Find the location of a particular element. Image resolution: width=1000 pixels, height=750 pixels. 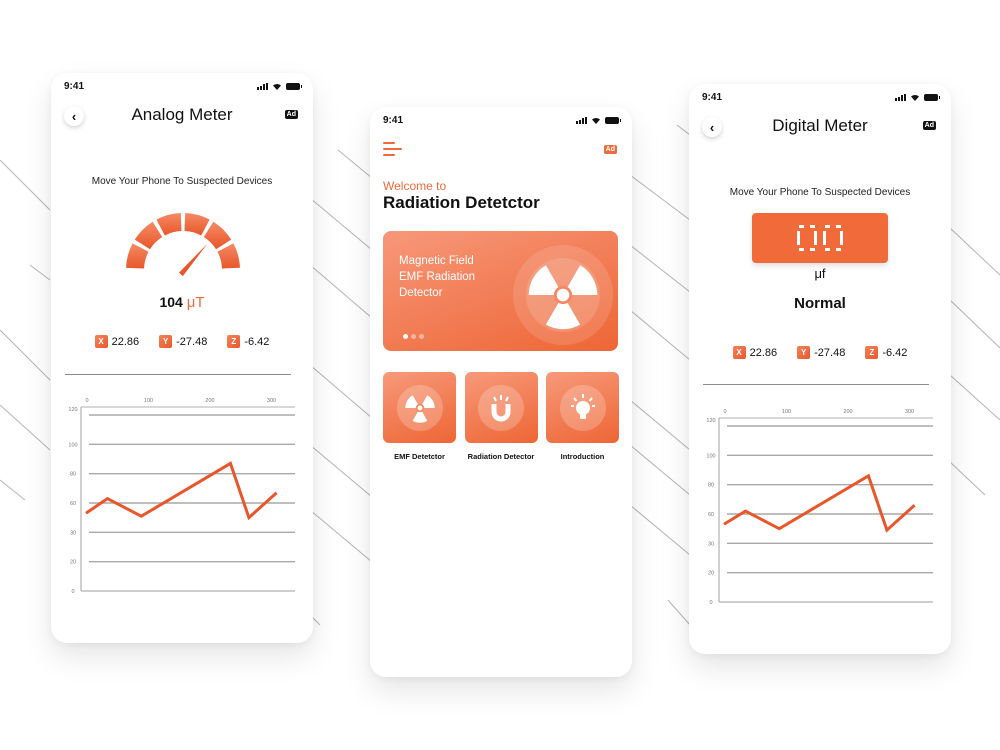

analog-gauge is located at coordinates (183, 245).